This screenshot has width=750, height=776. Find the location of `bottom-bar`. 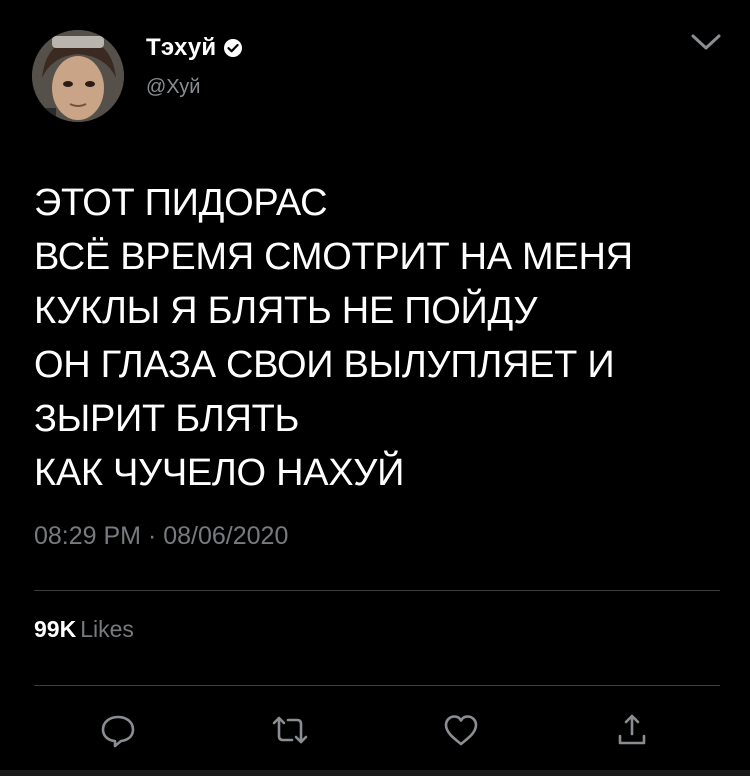

bottom-bar is located at coordinates (375, 773).